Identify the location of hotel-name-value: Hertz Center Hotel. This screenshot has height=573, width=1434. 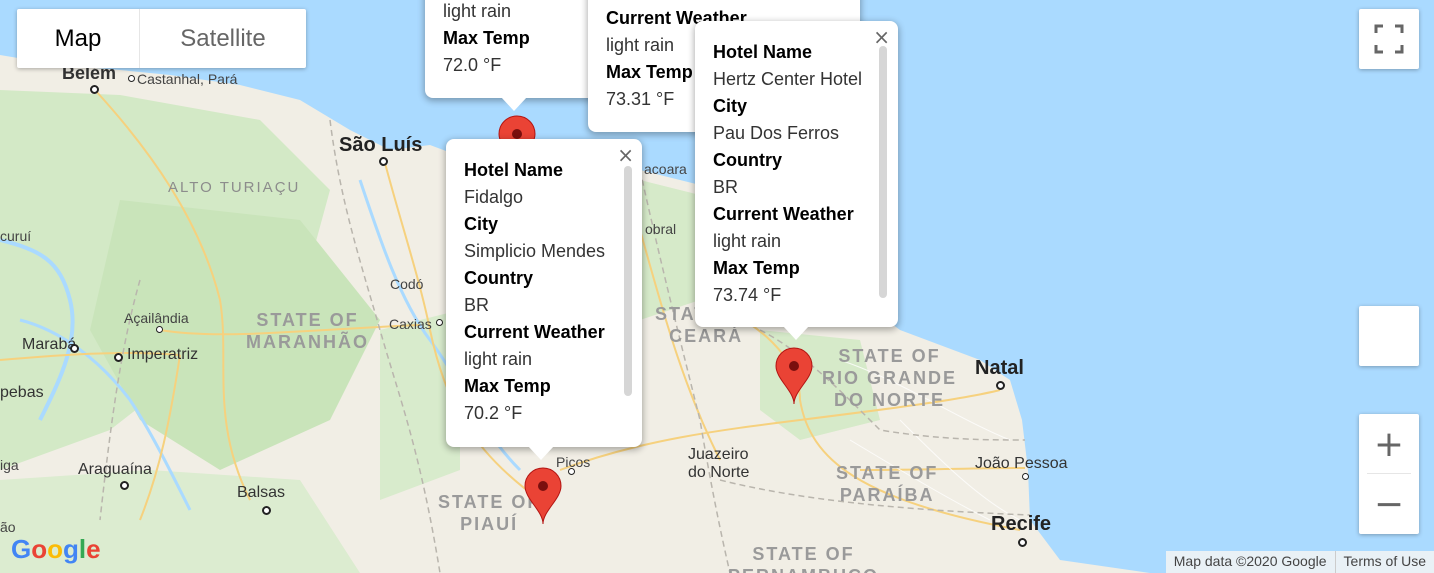
(788, 79).